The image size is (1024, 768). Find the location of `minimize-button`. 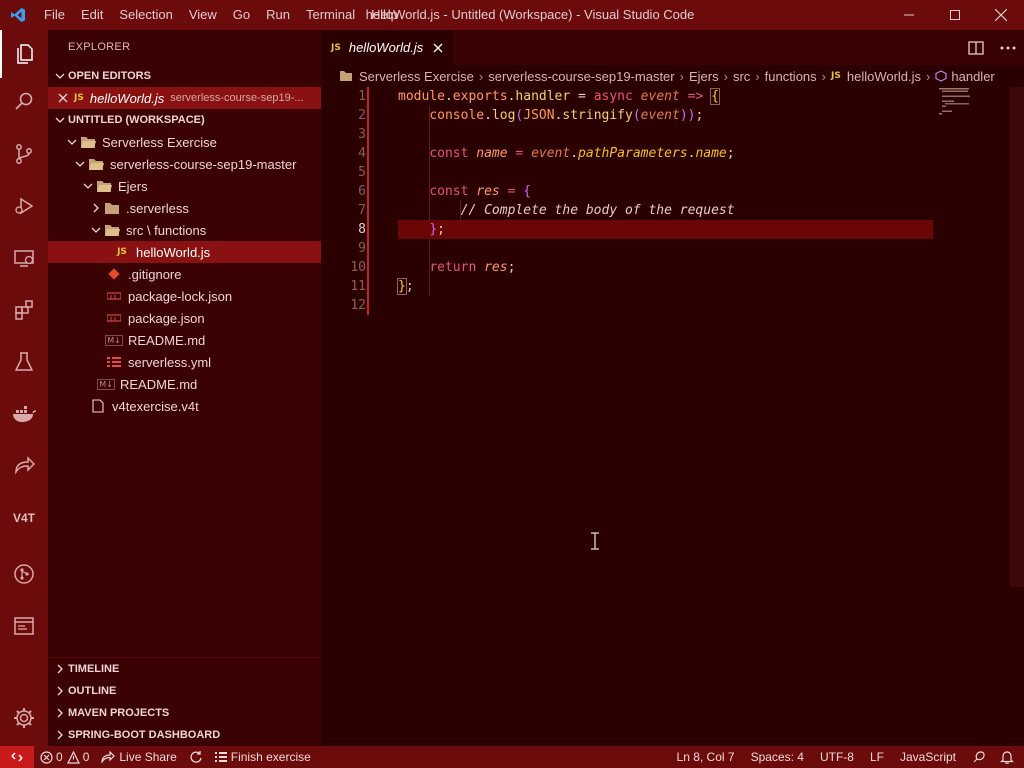

minimize-button is located at coordinates (909, 15).